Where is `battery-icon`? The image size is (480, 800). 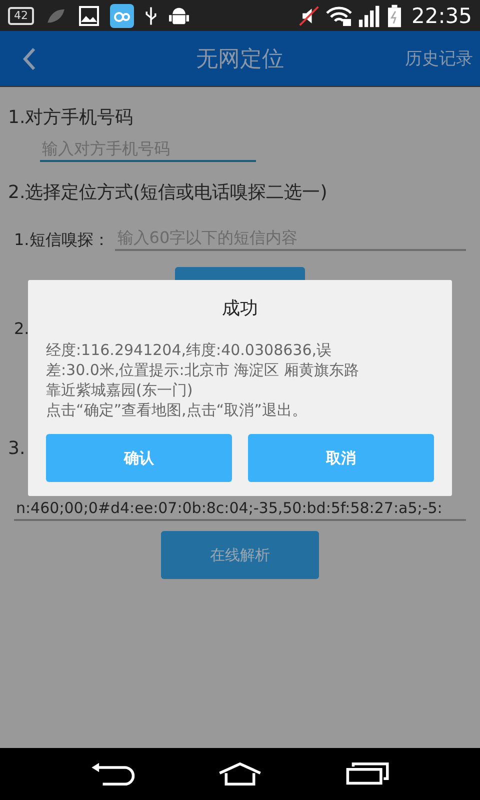
battery-icon is located at coordinates (395, 16).